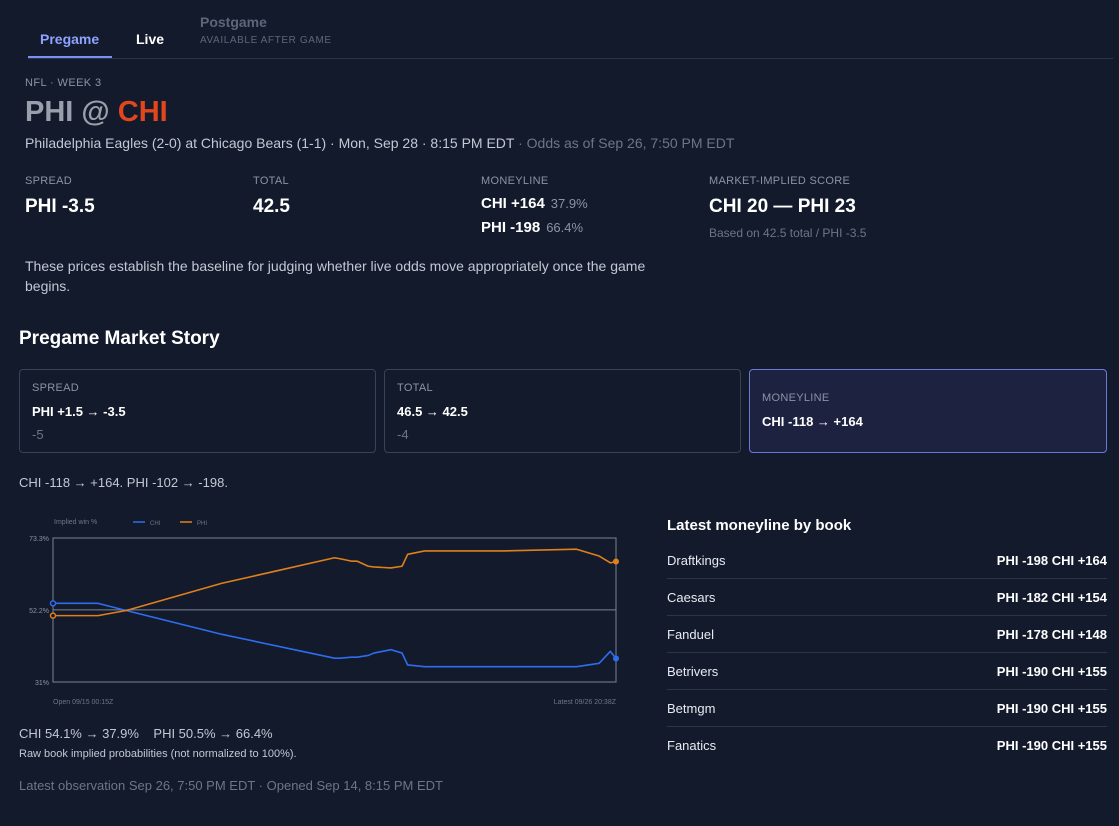 The width and height of the screenshot is (1119, 826). Describe the element at coordinates (49, 112) in the screenshot. I see `away-team: PHI` at that location.